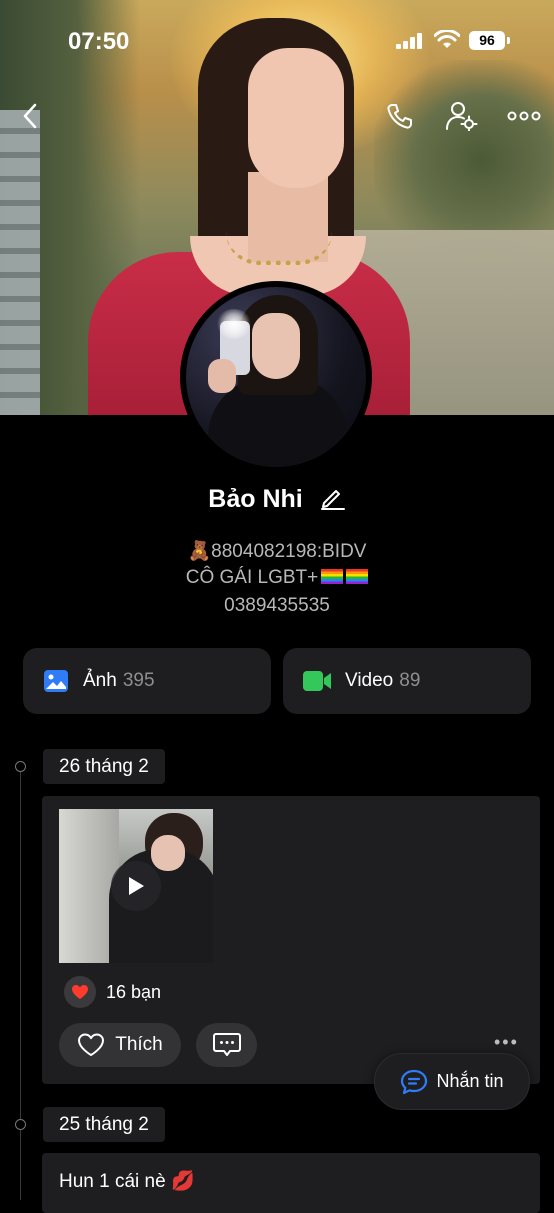 Image resolution: width=554 pixels, height=1213 pixels. I want to click on heart-filled-icon, so click(80, 992).